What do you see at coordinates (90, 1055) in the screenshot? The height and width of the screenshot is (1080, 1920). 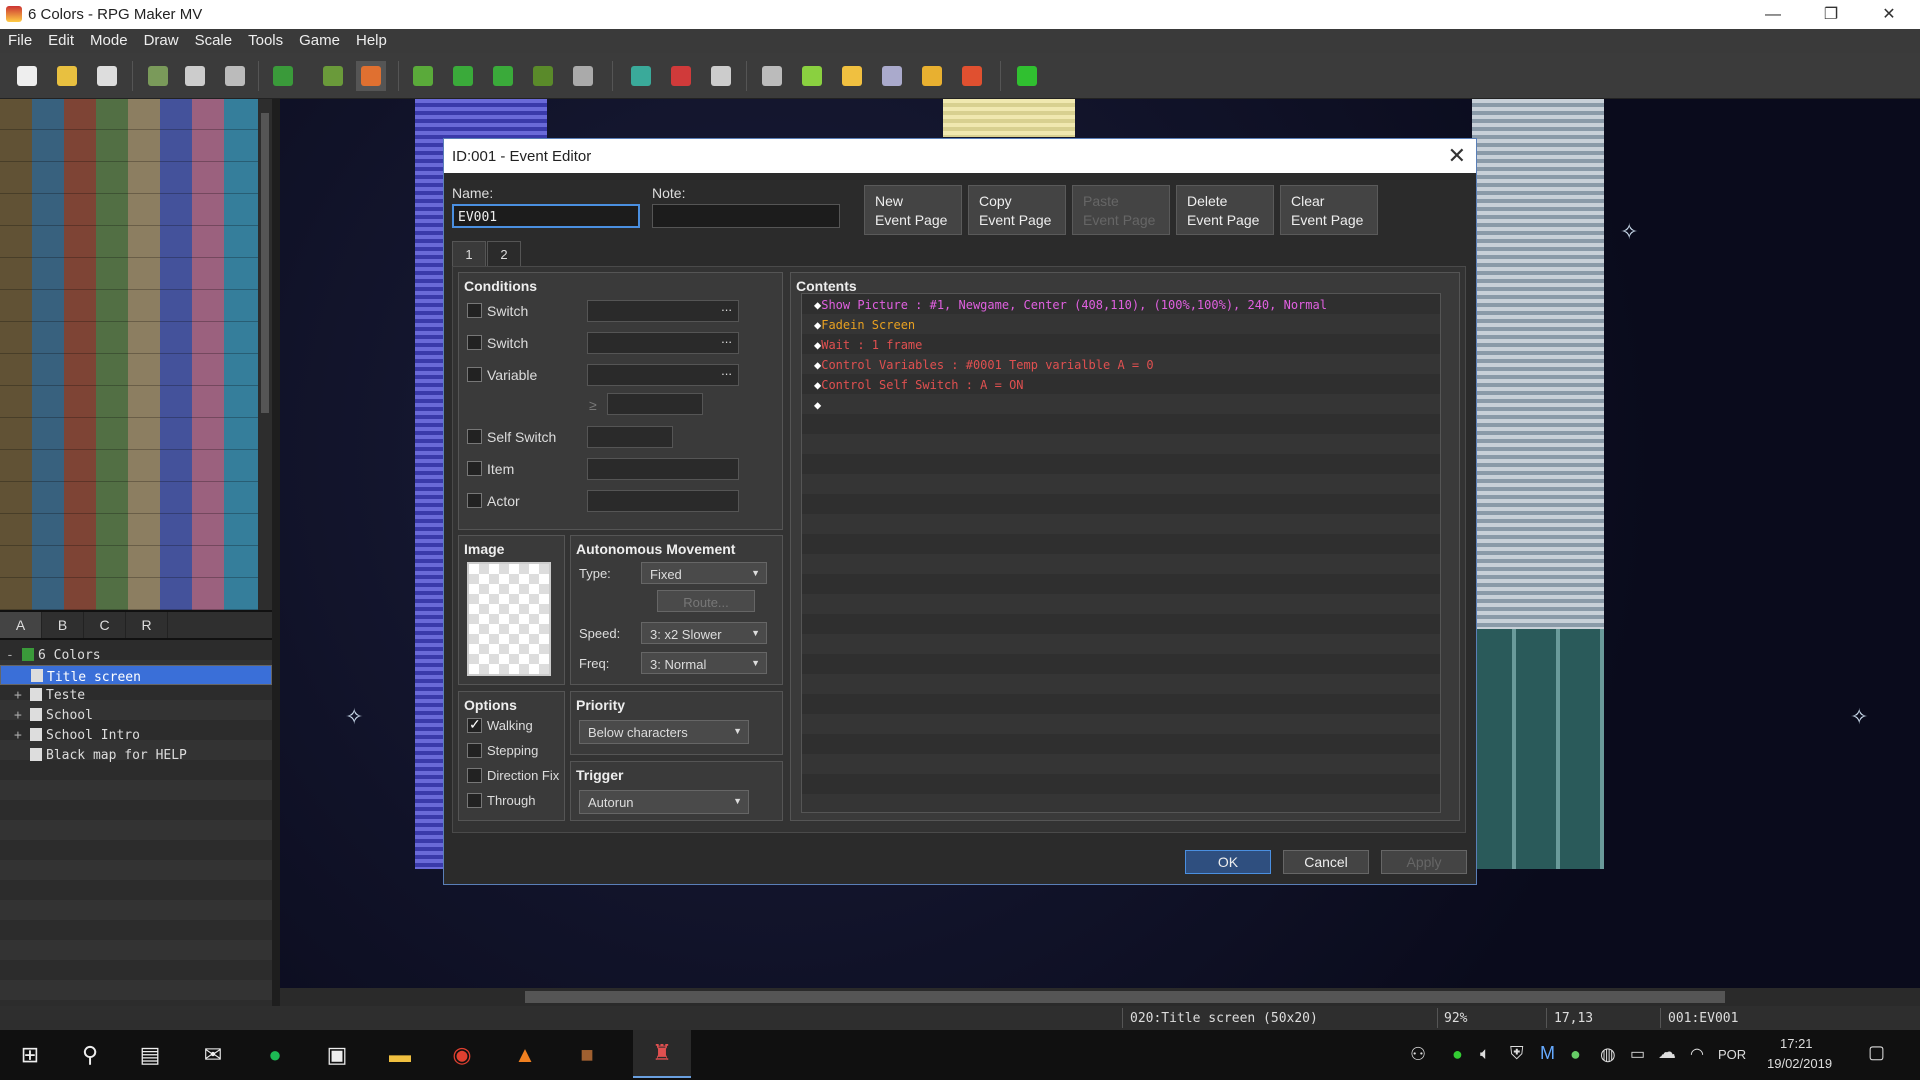 I see `search-icon: ⚲` at bounding box center [90, 1055].